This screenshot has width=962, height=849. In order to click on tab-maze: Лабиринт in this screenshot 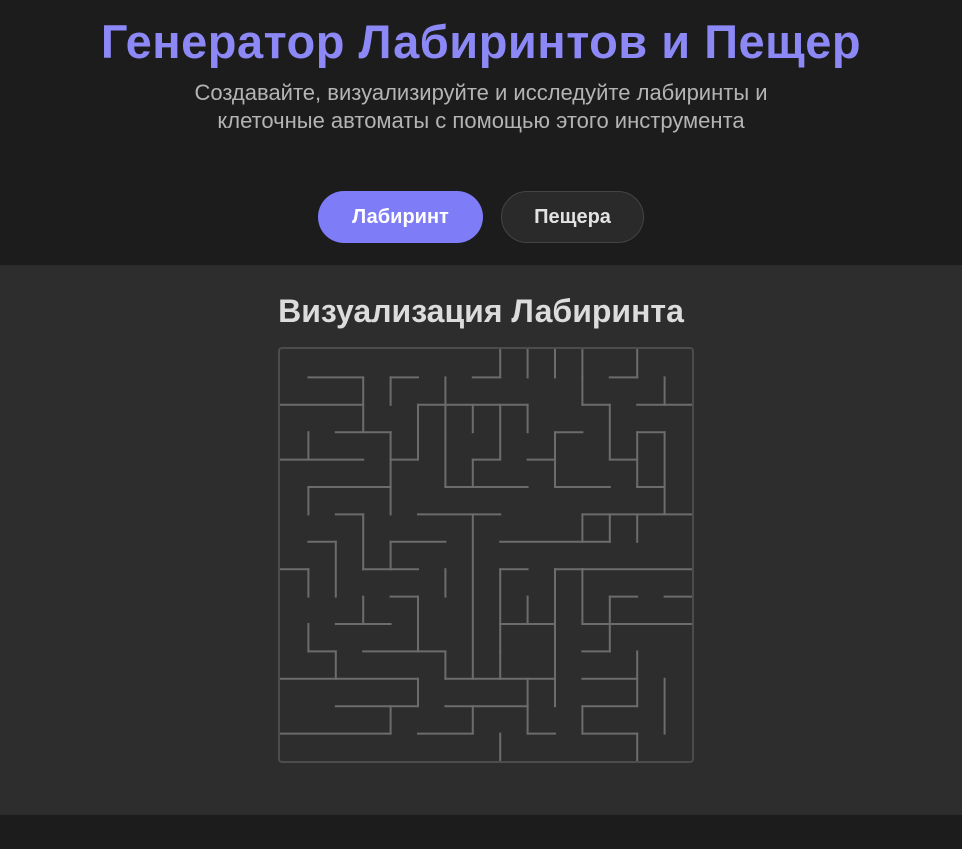, I will do `click(400, 217)`.